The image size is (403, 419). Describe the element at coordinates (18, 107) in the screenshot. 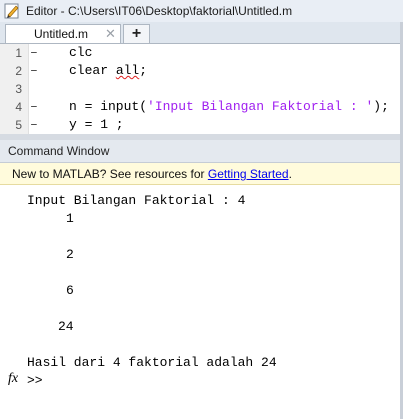

I see `line-number: 4` at that location.